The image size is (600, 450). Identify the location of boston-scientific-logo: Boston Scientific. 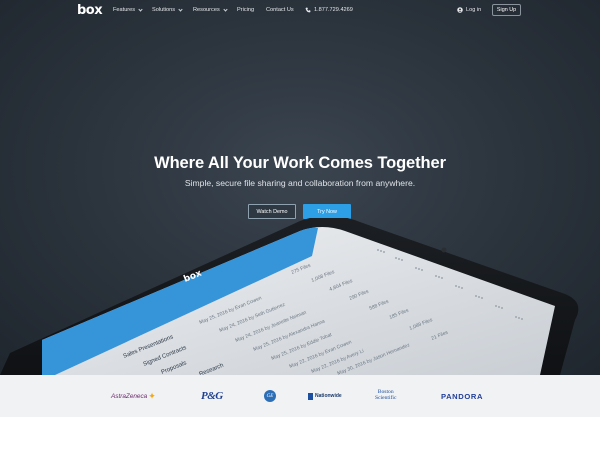
(385, 396).